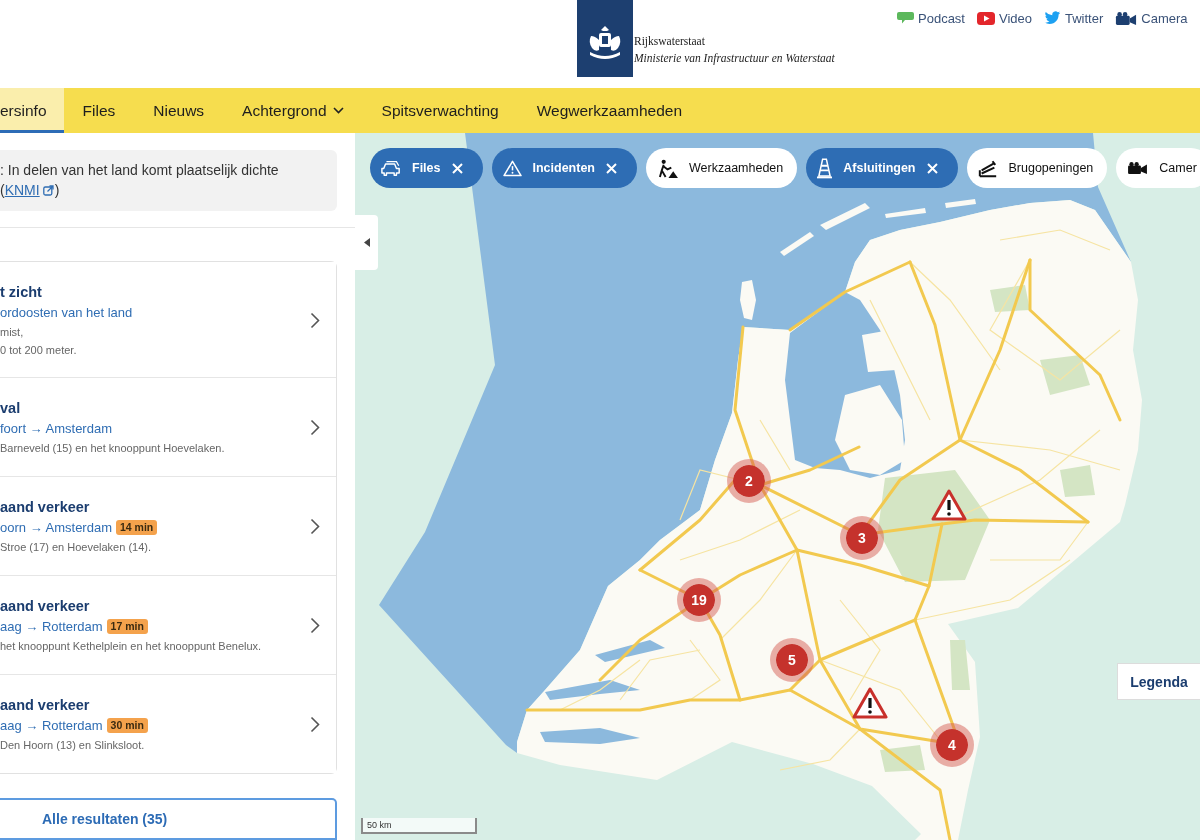  Describe the element at coordinates (127, 626) in the screenshot. I see `delay-badge: 17 min` at that location.